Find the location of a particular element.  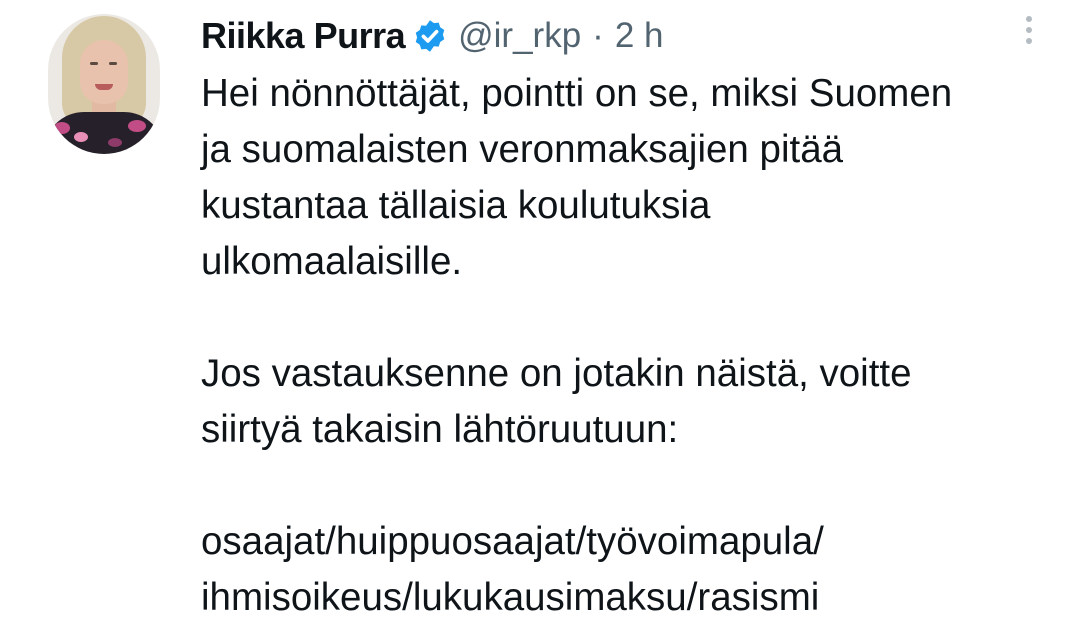

verified-badge-icon is located at coordinates (430, 36).